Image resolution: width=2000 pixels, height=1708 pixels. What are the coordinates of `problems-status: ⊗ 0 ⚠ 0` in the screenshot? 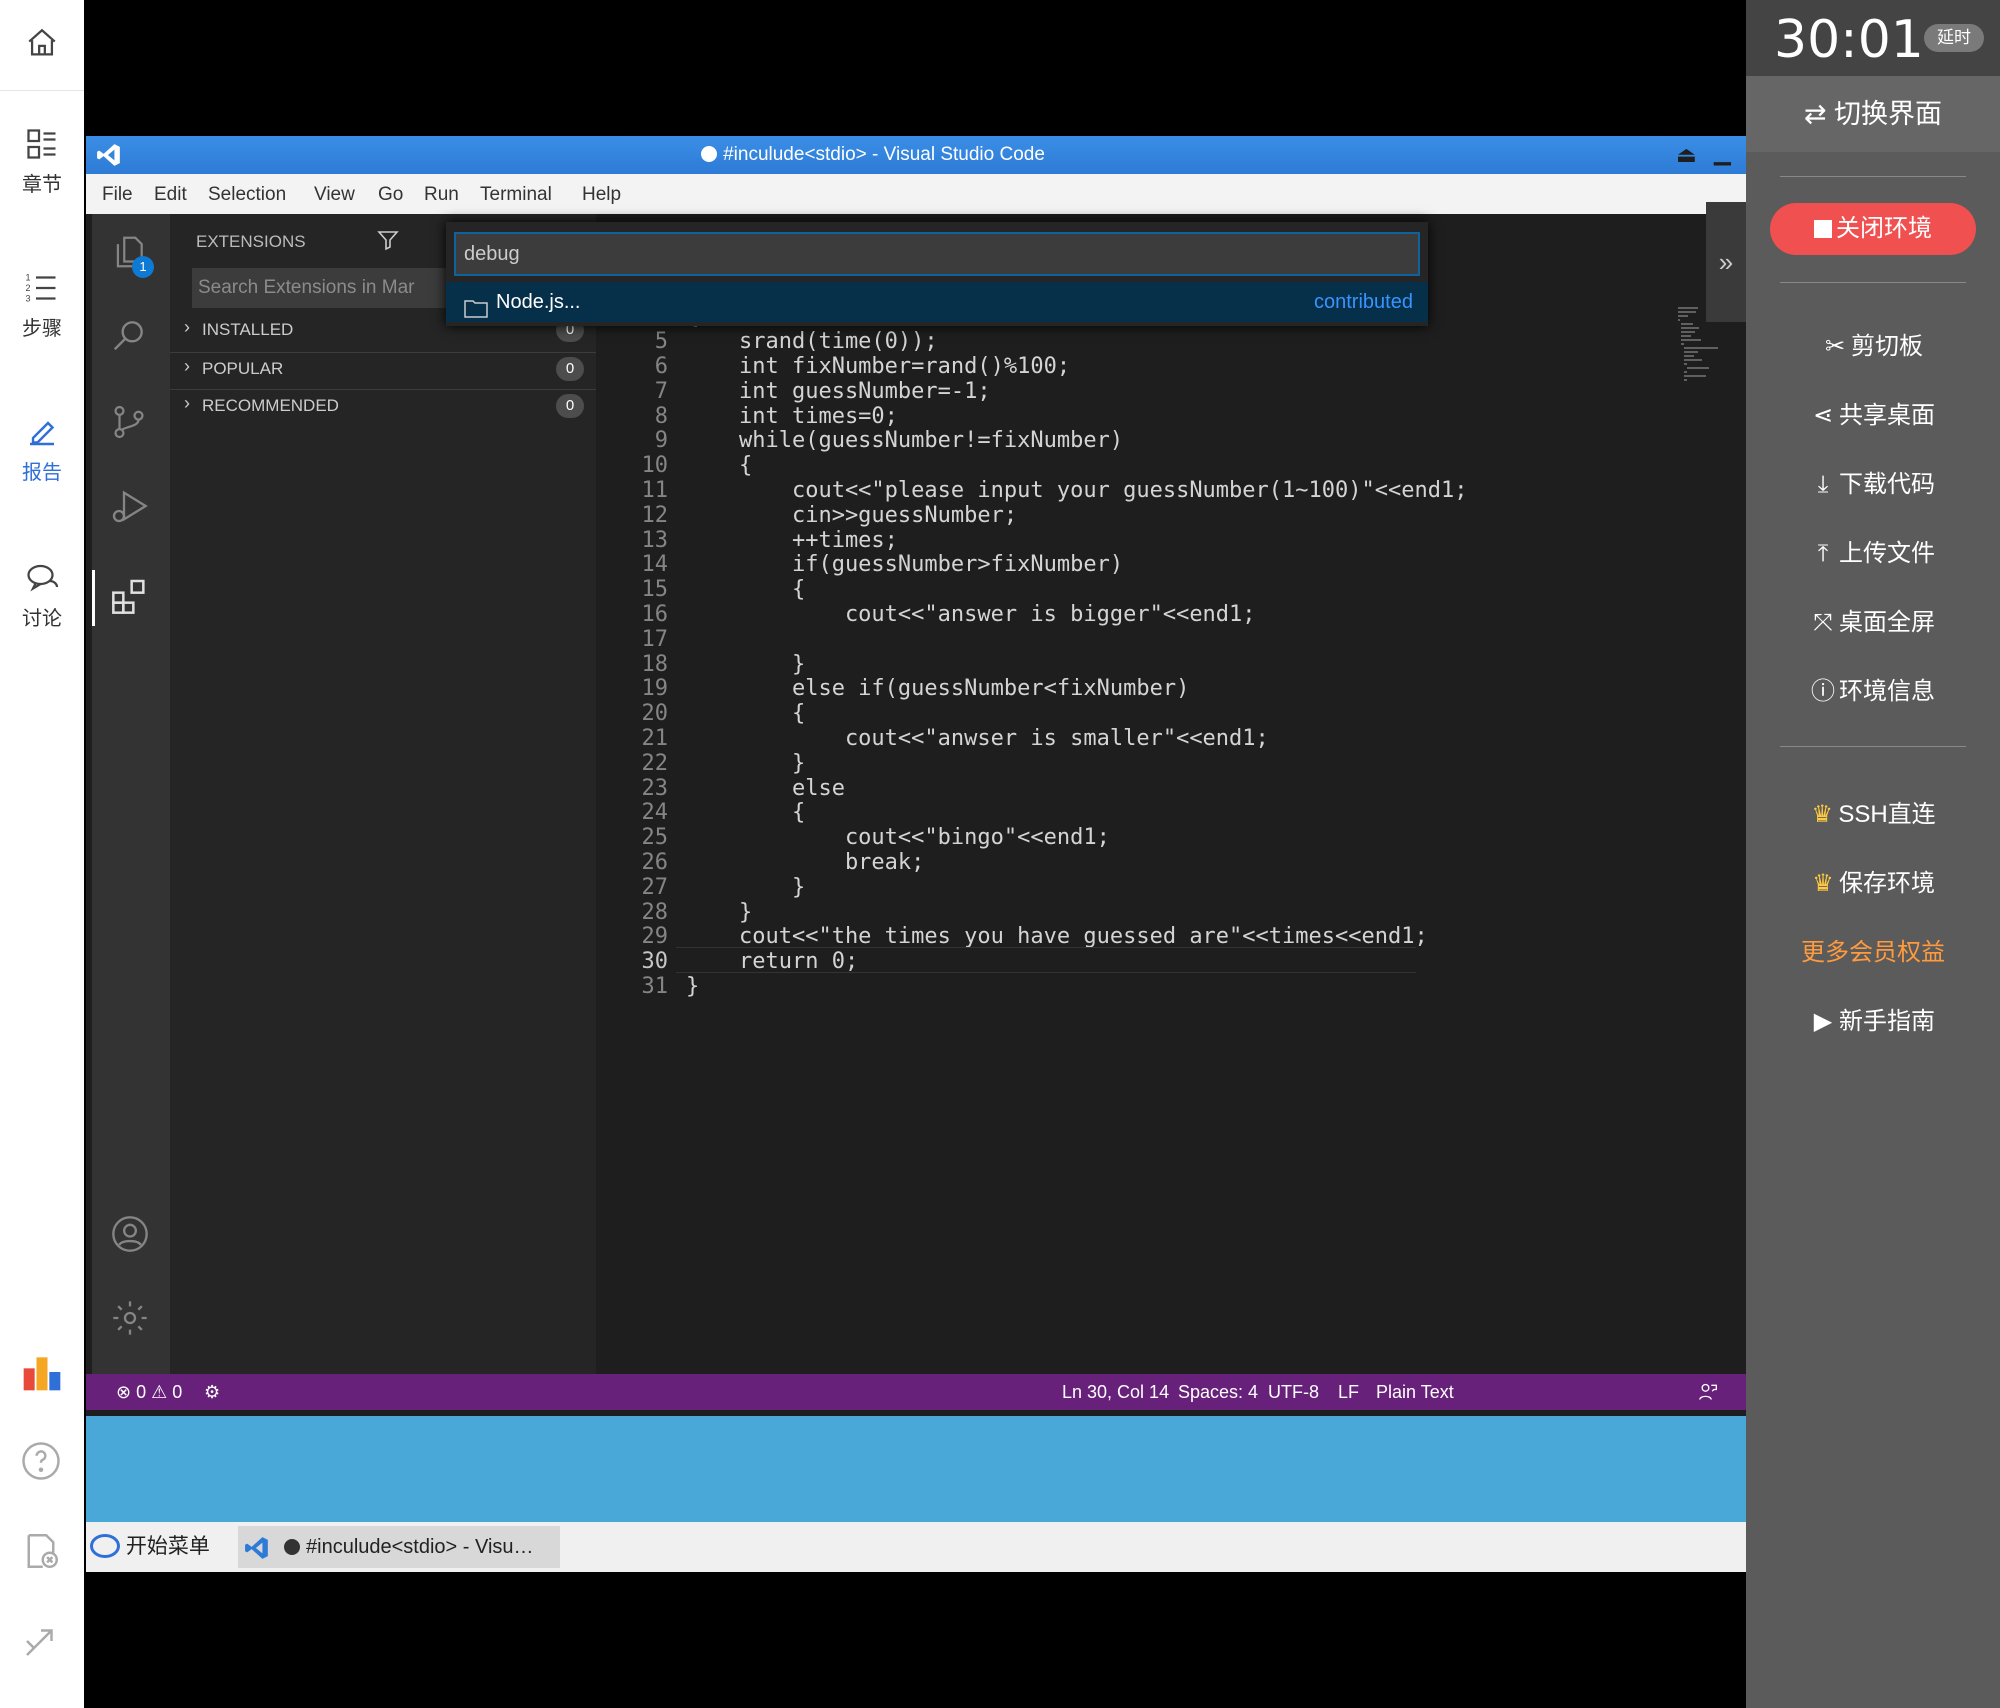 It's located at (149, 1392).